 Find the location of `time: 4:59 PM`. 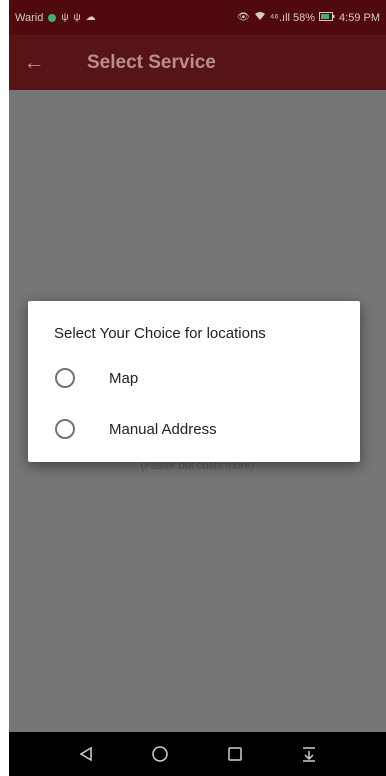

time: 4:59 PM is located at coordinates (359, 17).